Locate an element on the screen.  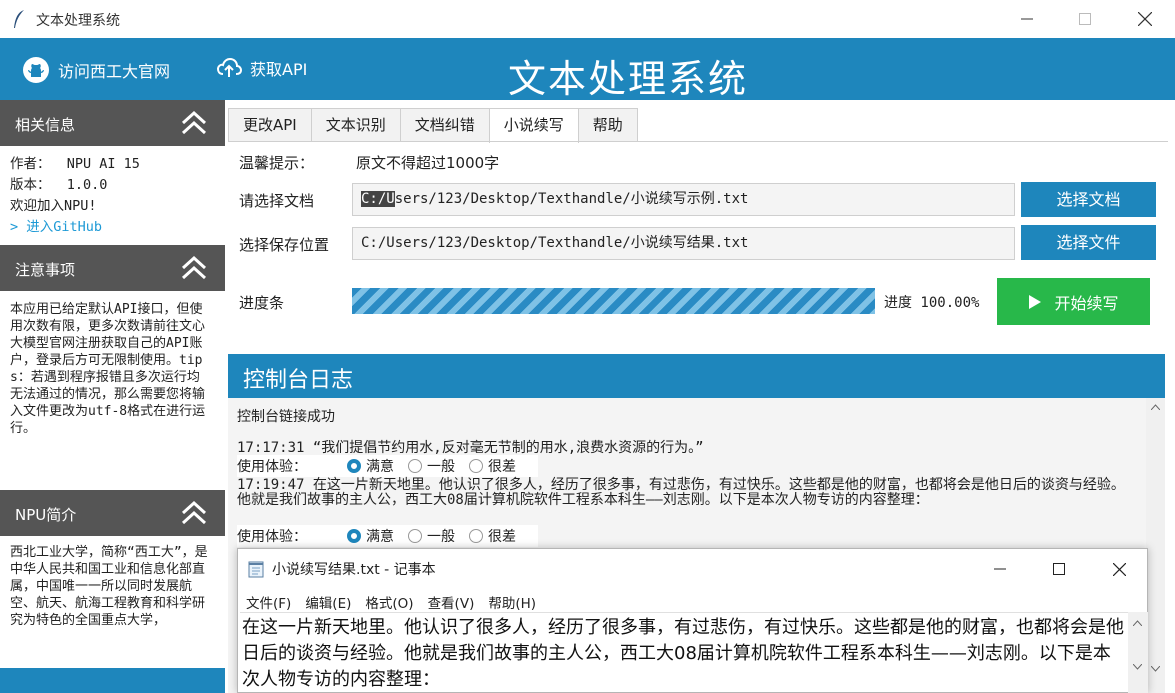
progress-label: 进度条 is located at coordinates (262, 303).